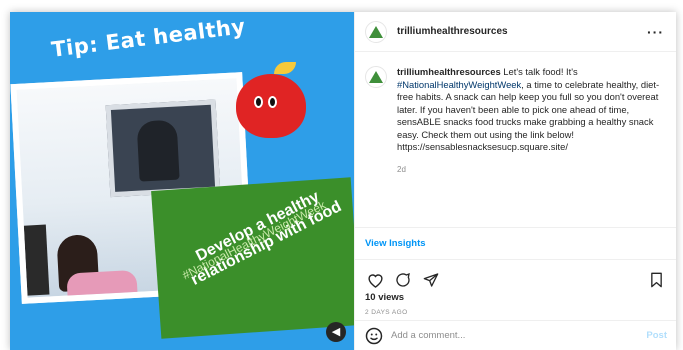 The width and height of the screenshot is (683, 350). I want to click on tip-heading: Tip: Eat healthy, so click(148, 38).